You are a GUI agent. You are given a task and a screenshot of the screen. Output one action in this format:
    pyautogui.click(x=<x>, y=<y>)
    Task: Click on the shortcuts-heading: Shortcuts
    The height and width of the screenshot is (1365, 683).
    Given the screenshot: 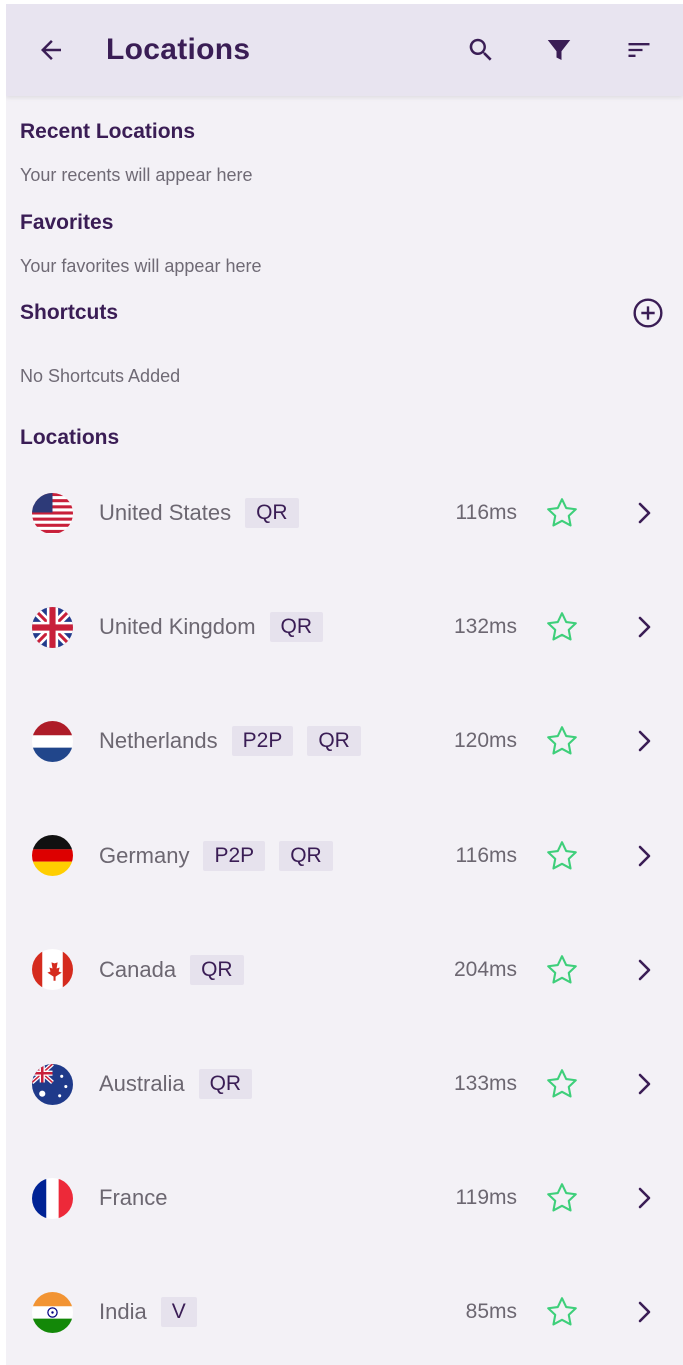 What is the action you would take?
    pyautogui.click(x=69, y=312)
    